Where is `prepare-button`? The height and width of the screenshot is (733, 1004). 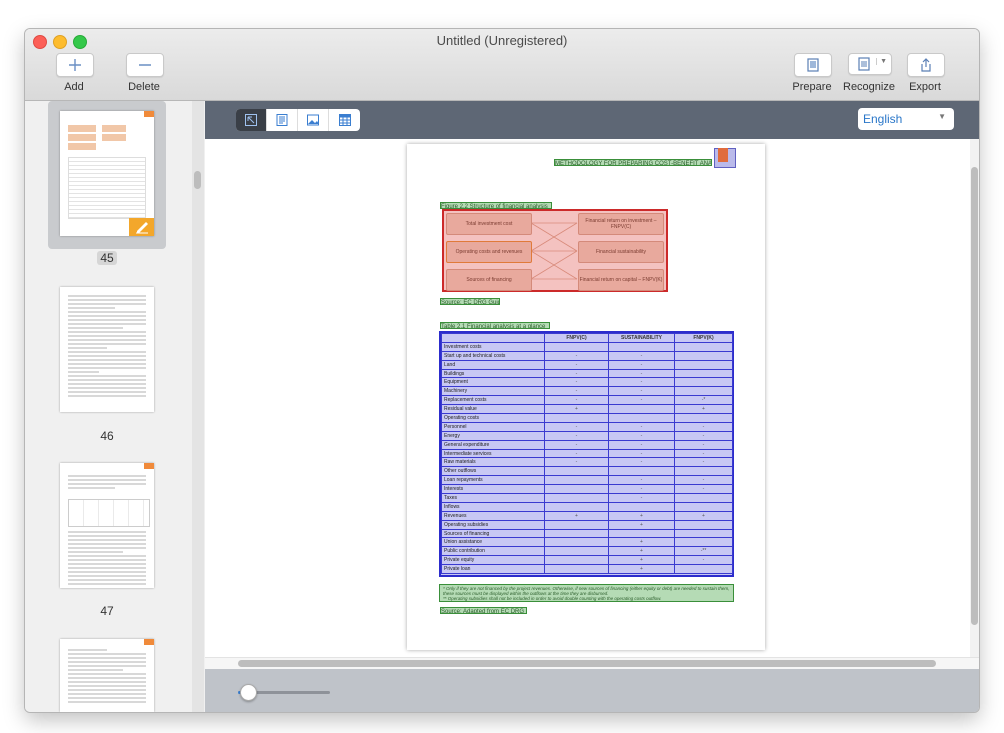
prepare-button is located at coordinates (813, 65).